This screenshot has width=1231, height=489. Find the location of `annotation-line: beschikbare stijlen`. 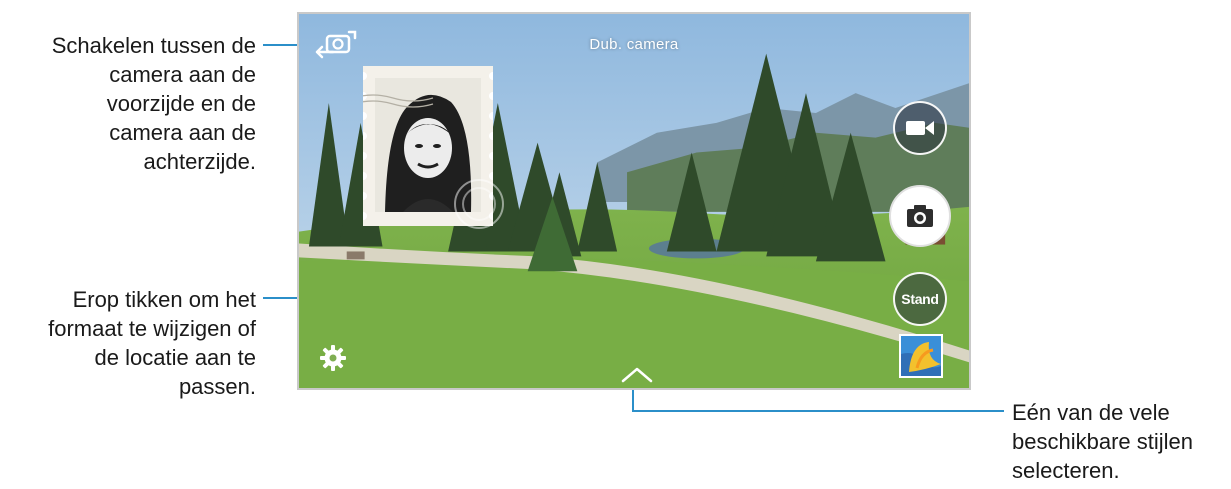

annotation-line: beschikbare stijlen is located at coordinates (1102, 441).